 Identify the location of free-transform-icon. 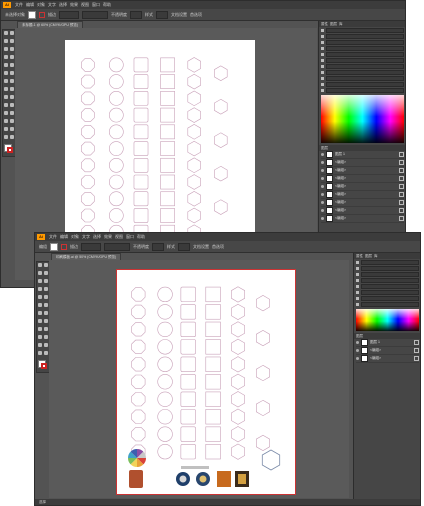
(12, 89).